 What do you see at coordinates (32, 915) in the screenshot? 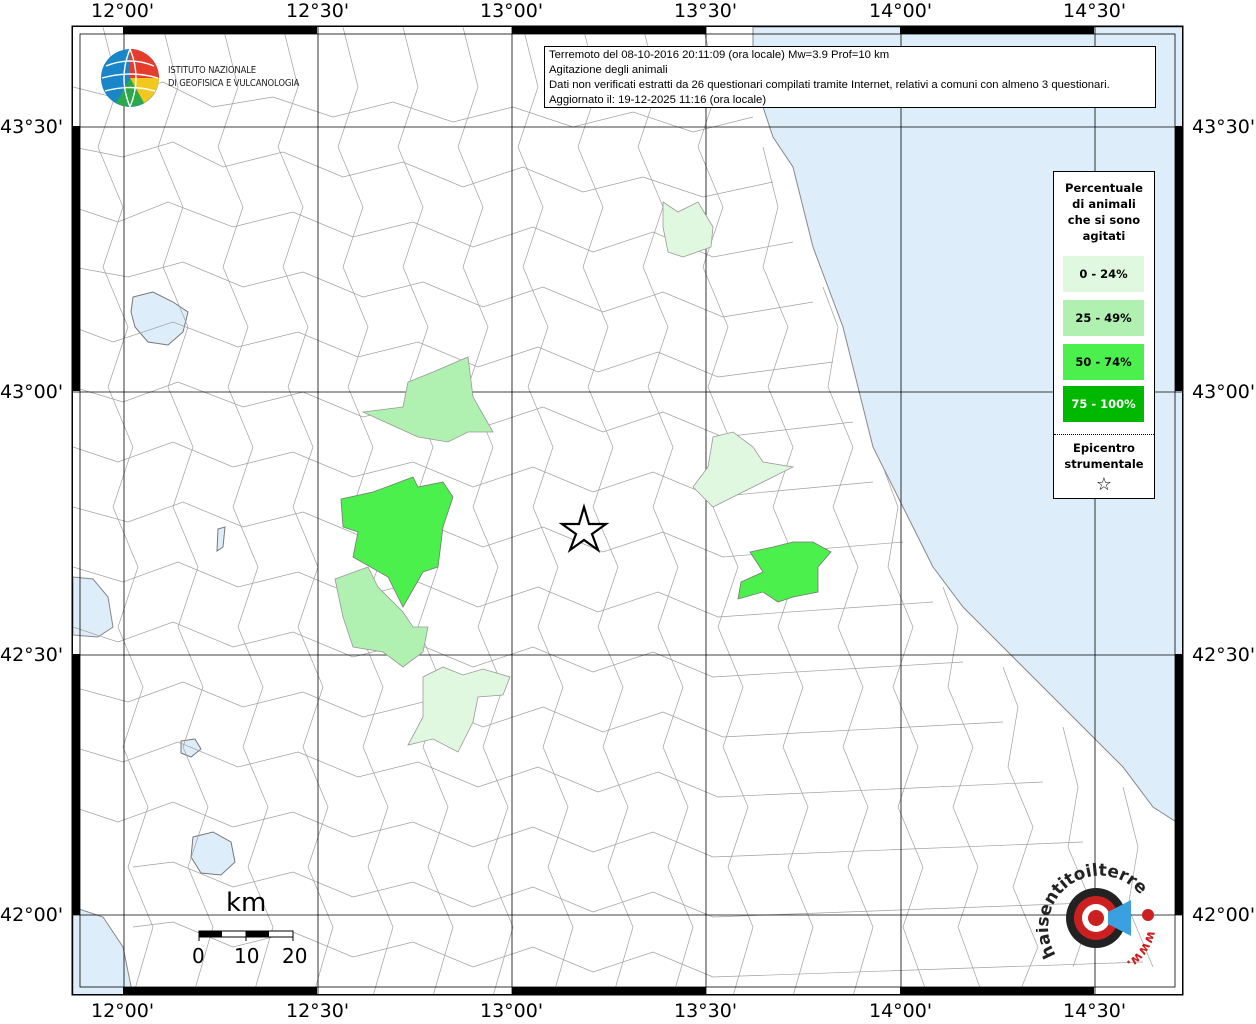
I see `lat-label-left-4: 42°00'` at bounding box center [32, 915].